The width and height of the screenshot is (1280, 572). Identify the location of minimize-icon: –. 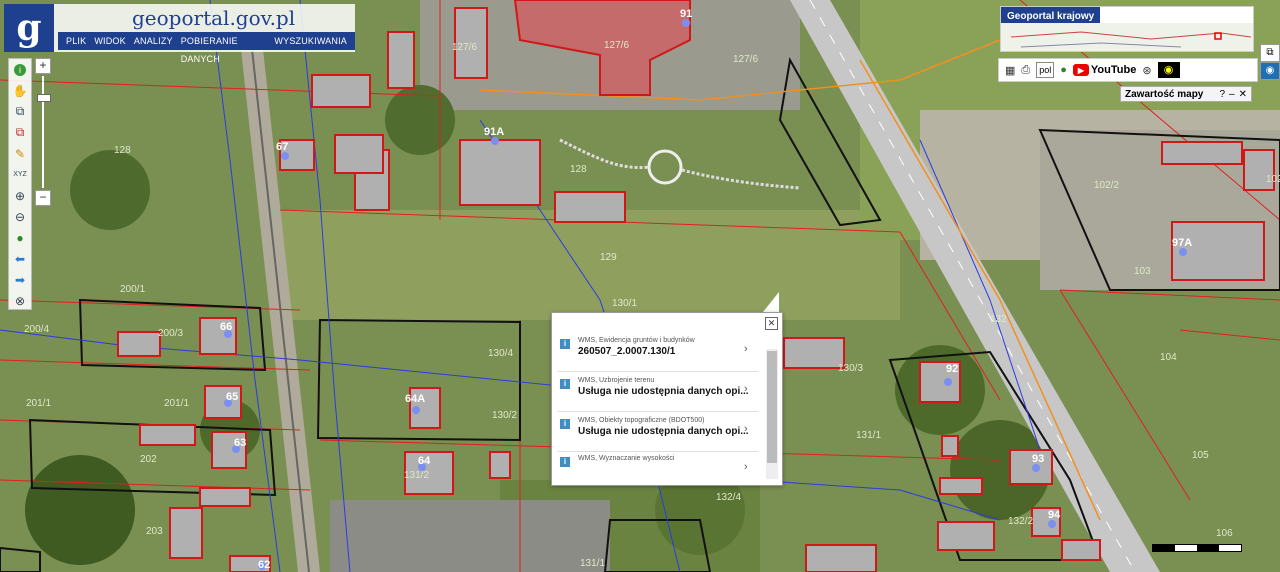
(1232, 94).